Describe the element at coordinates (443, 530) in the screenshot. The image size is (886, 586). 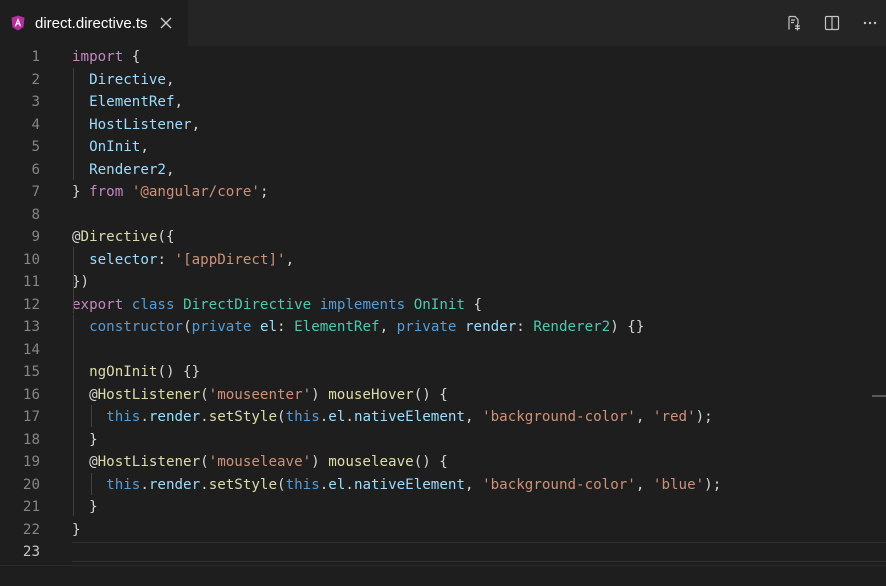
I see `code-line: 22}` at that location.